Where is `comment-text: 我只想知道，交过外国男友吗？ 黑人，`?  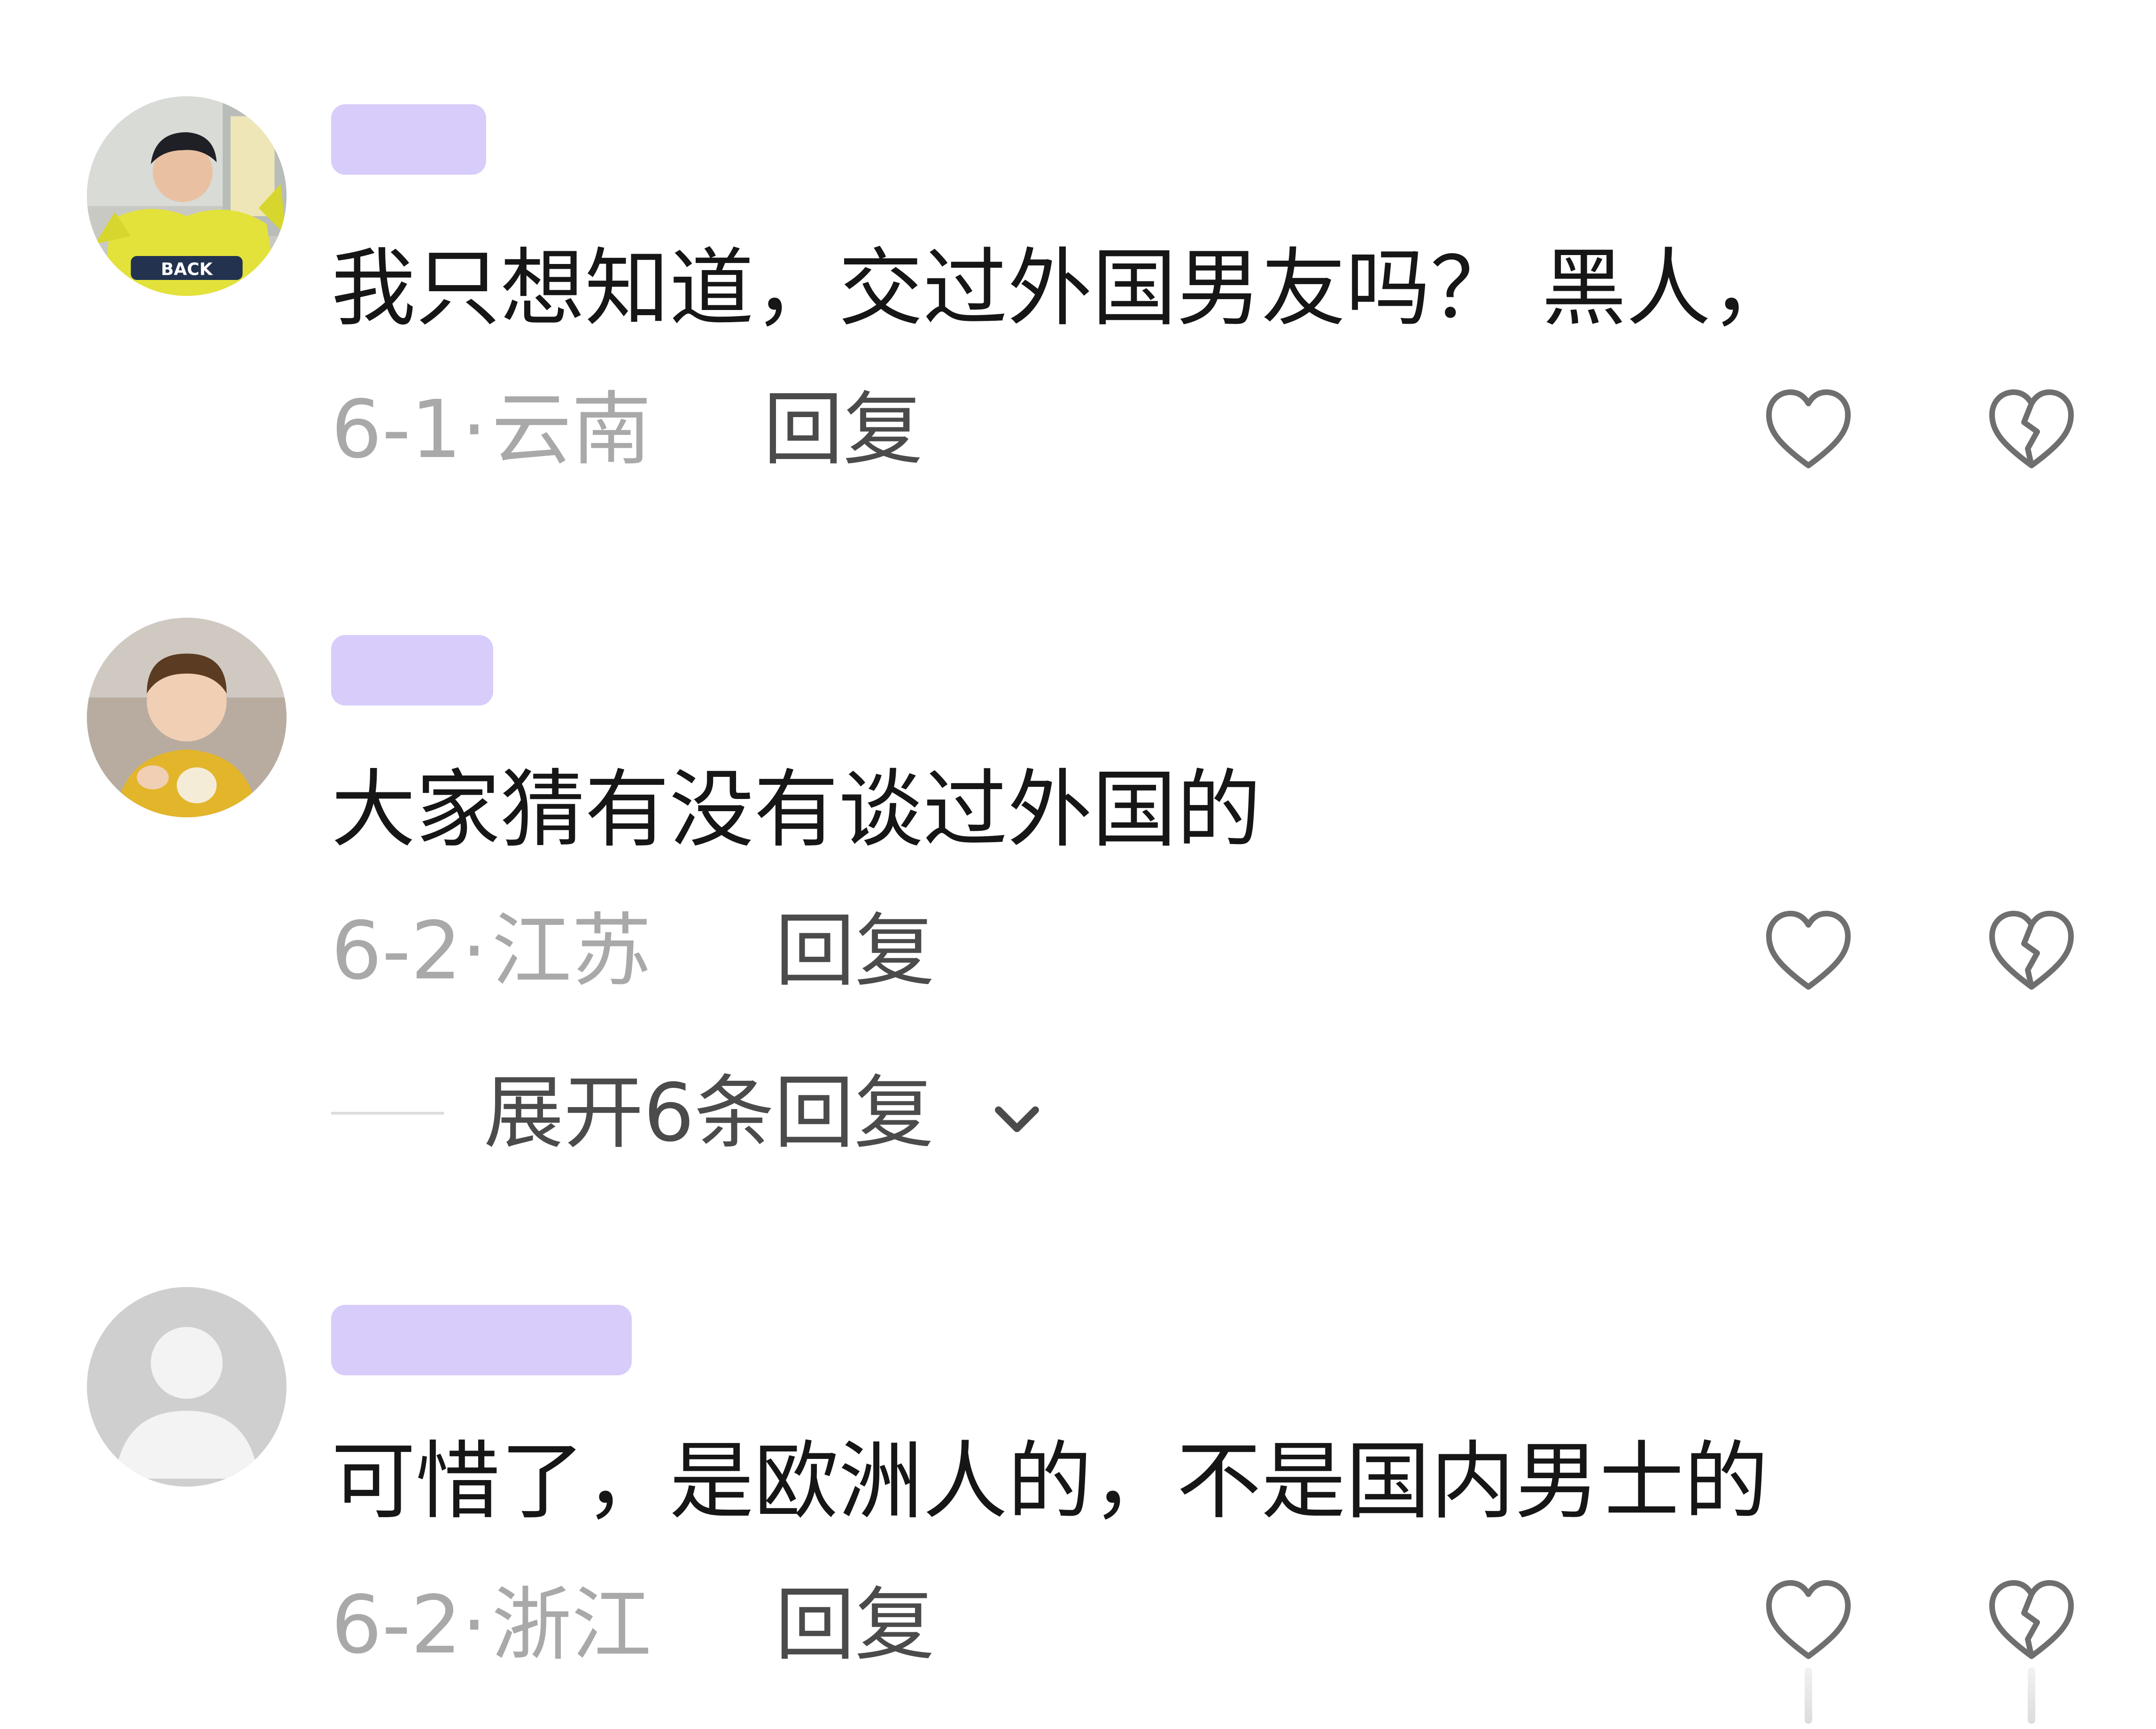
comment-text: 我只想知道，交过外国男友吗？ 黑人， is located at coordinates (1063, 289).